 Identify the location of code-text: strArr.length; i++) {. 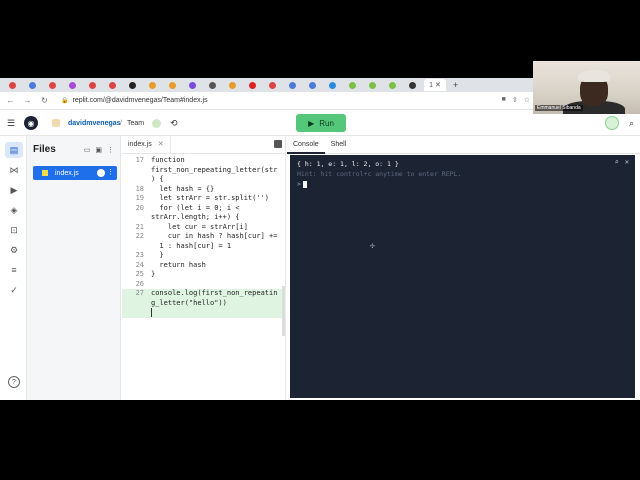
(195, 217).